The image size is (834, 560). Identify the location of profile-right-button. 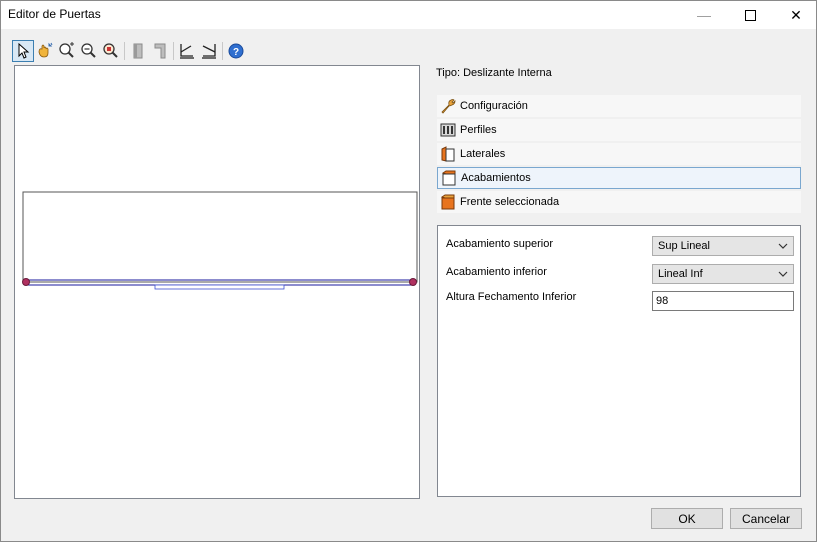
(160, 51).